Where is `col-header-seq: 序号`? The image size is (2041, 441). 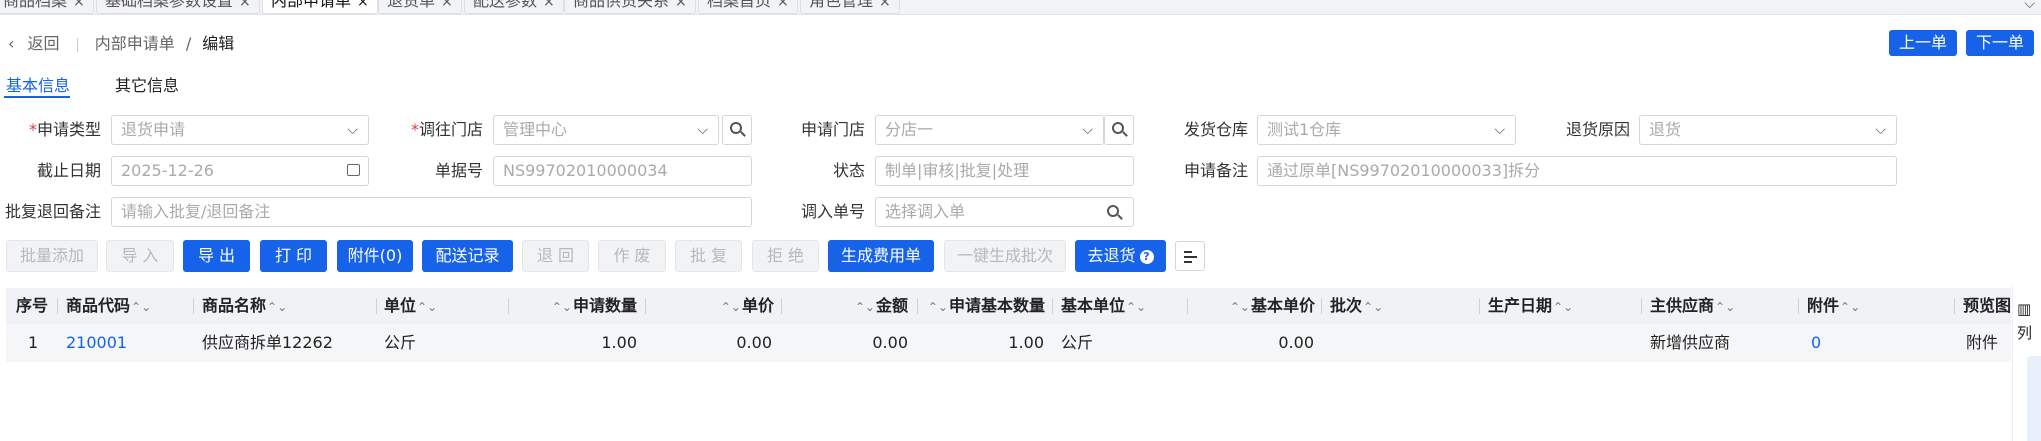
col-header-seq: 序号 is located at coordinates (32, 305).